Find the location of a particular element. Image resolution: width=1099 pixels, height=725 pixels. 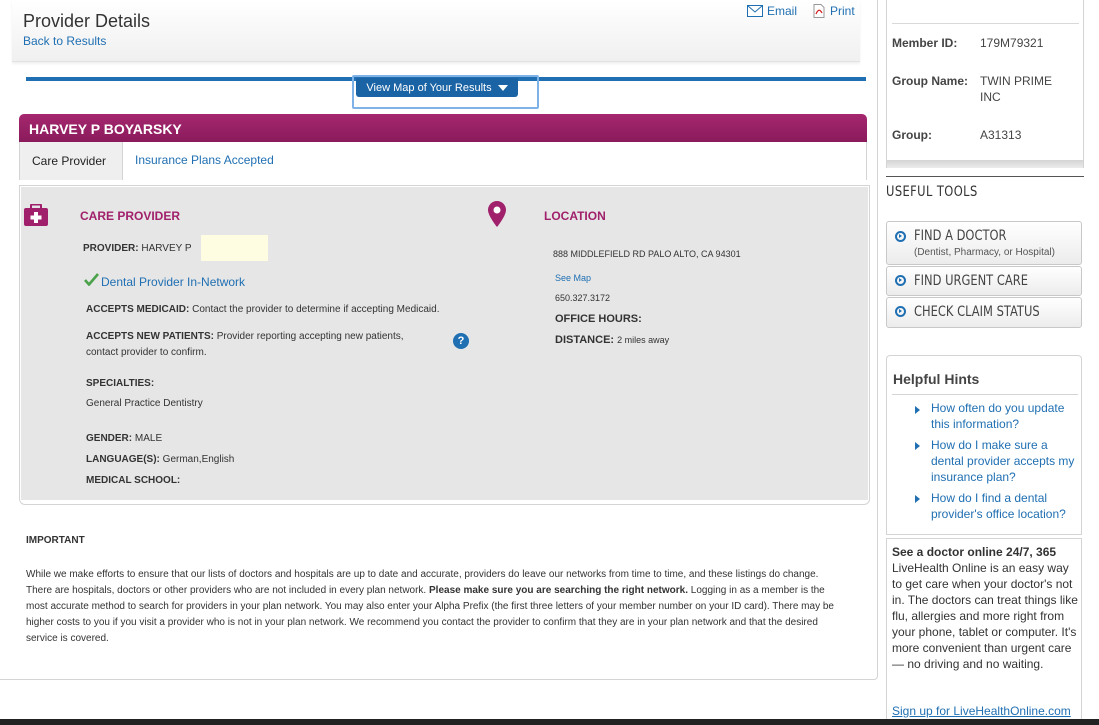

language-value: German,English is located at coordinates (198, 459).